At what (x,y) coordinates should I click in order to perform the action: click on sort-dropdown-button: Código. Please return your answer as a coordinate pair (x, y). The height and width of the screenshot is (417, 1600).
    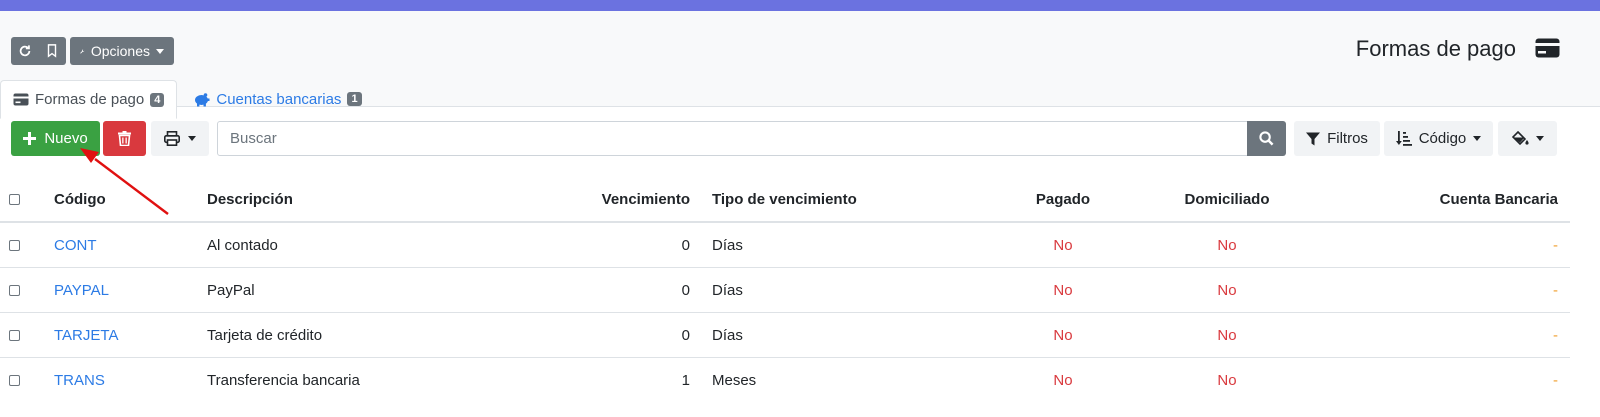
    Looking at the image, I should click on (1438, 138).